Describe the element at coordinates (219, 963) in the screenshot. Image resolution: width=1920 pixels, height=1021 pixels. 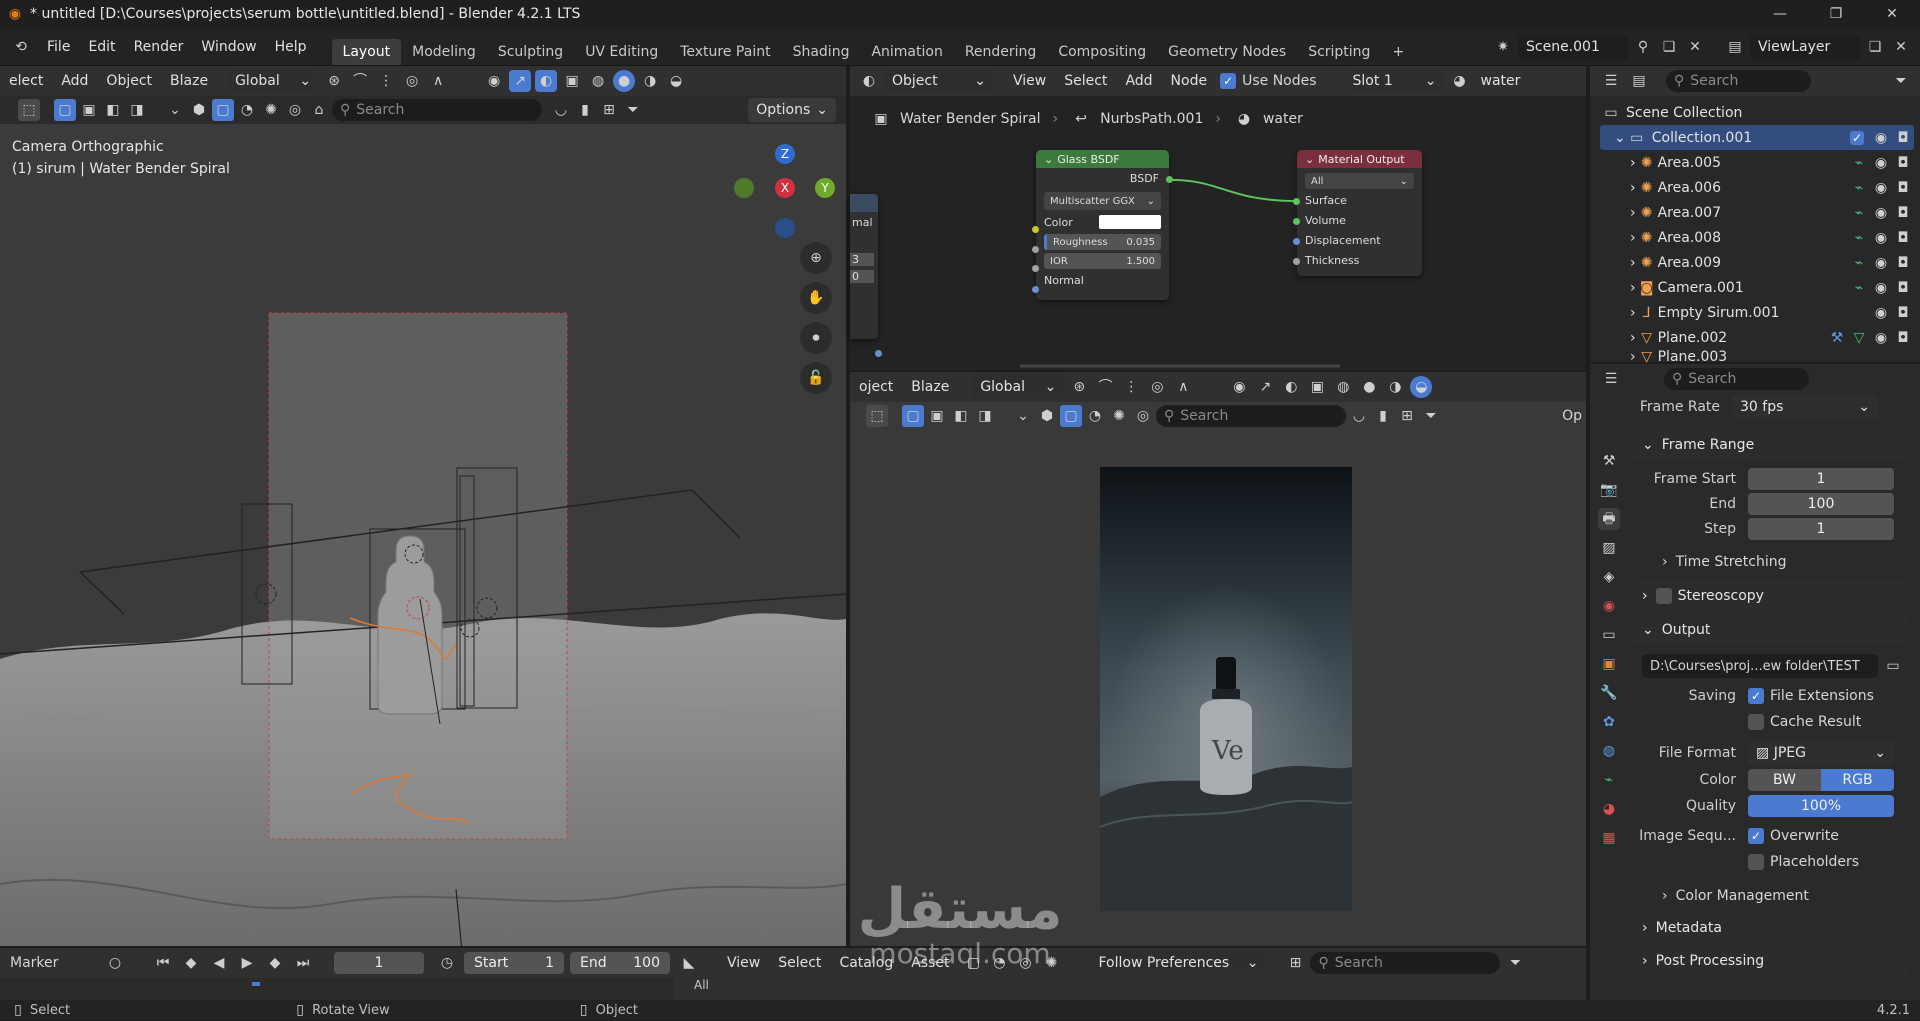
I see `play-reverse-icon: ◀` at that location.